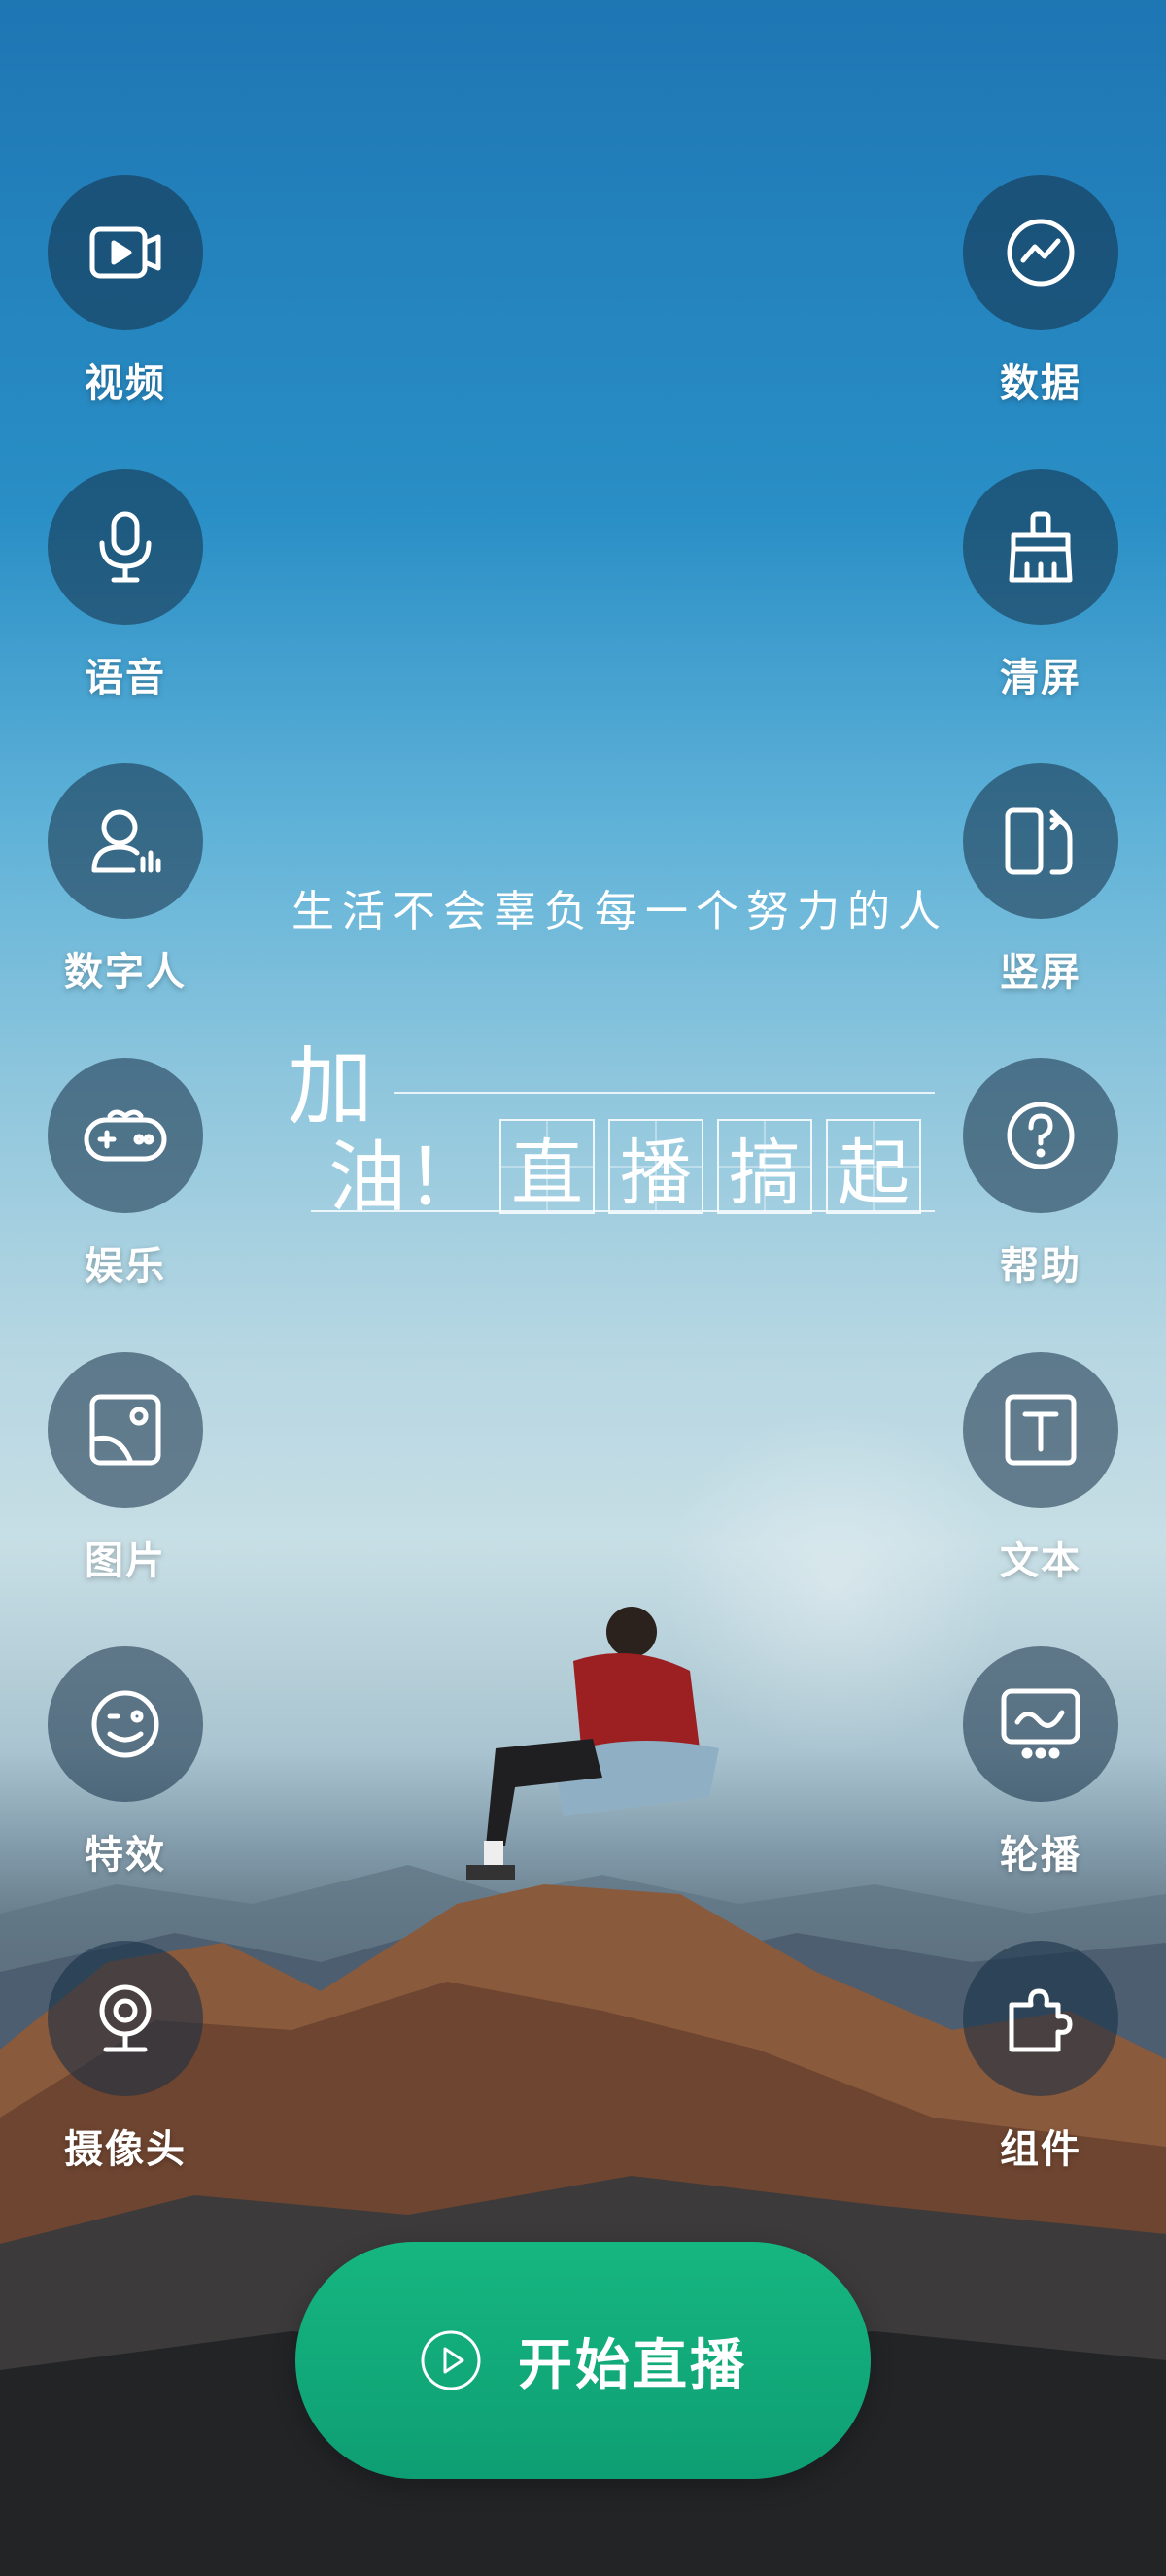 This screenshot has height=2576, width=1166. Describe the element at coordinates (620, 911) in the screenshot. I see `slogan-text: 生活不会辜负每一个努力的人` at that location.